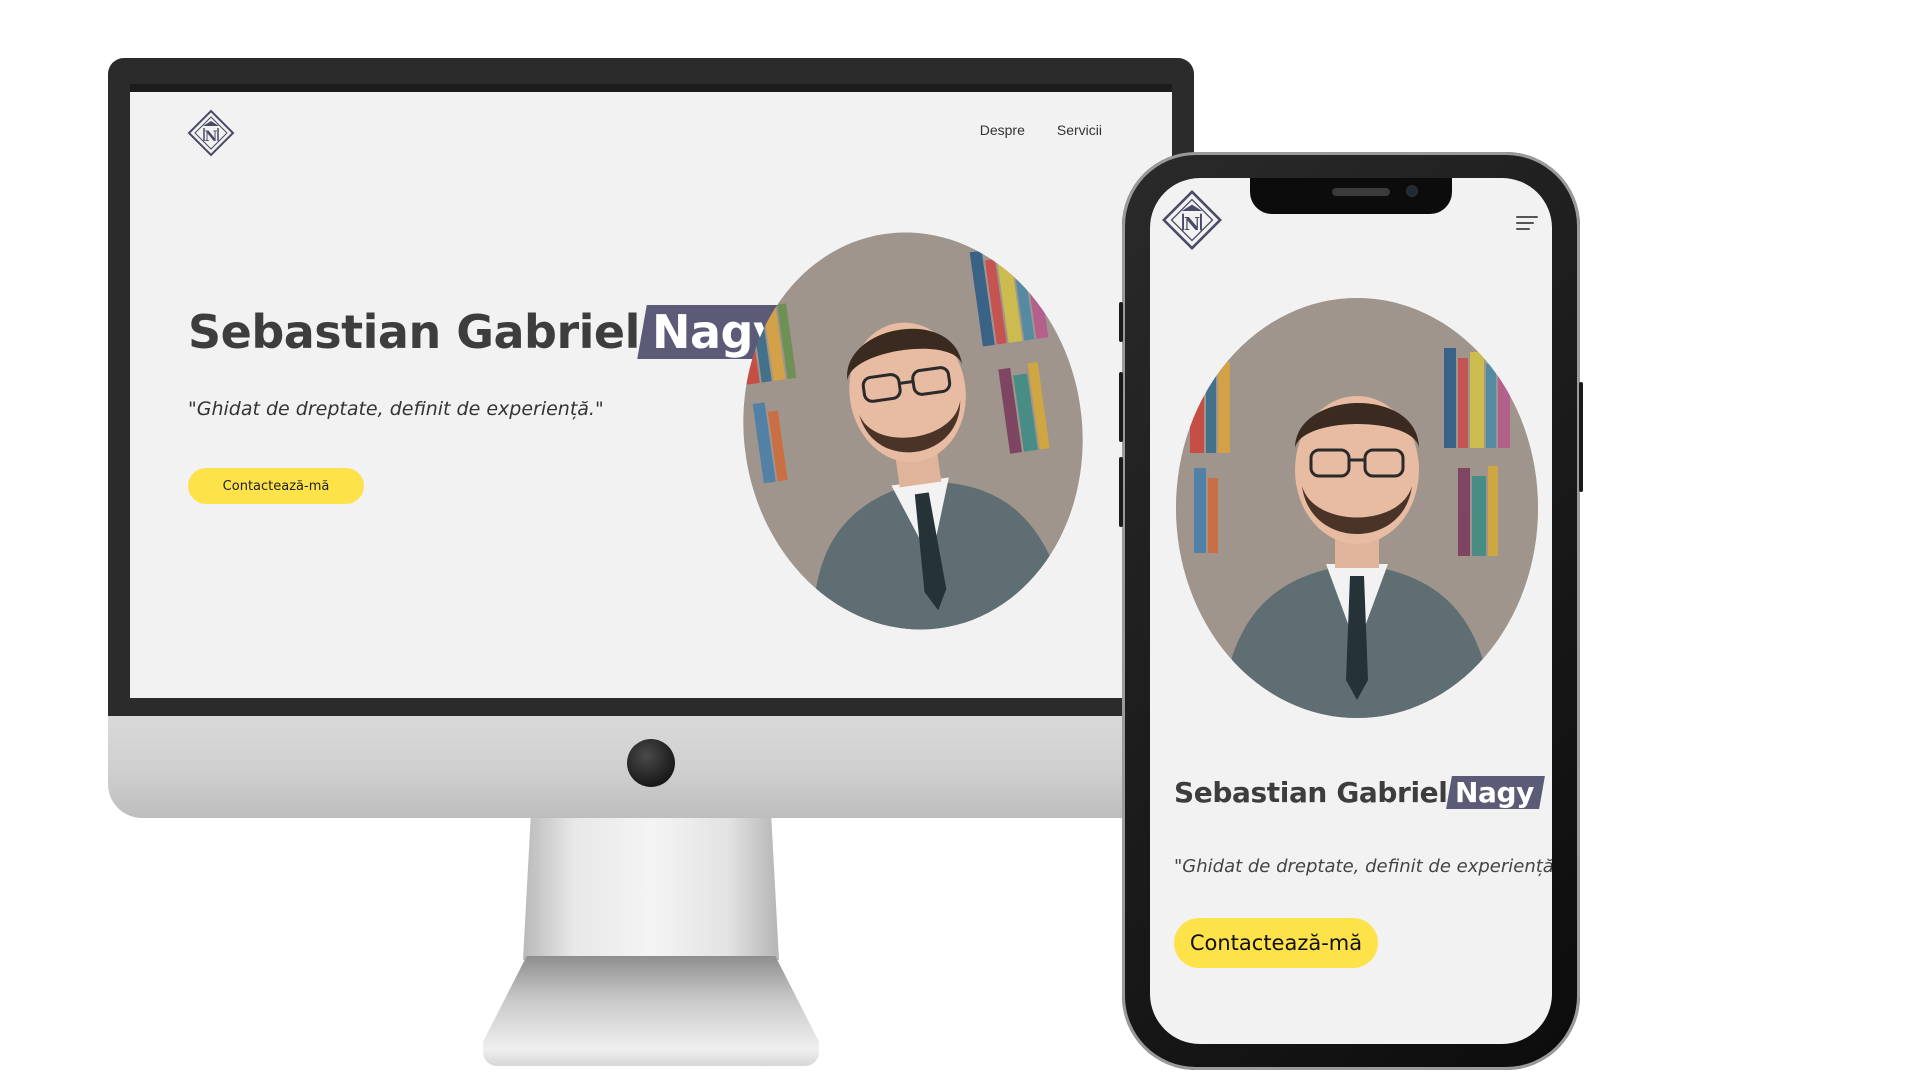 This screenshot has height=1080, width=1920. I want to click on phone-speaker, so click(1361, 192).